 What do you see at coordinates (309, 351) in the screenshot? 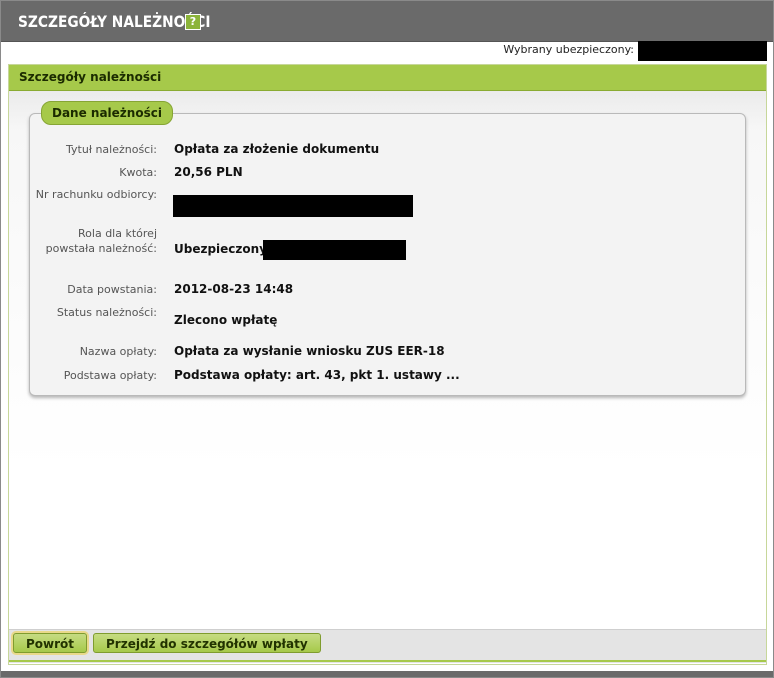
I see `field-value: Opłata za wysłanie wniosku ZUS EER-18` at bounding box center [309, 351].